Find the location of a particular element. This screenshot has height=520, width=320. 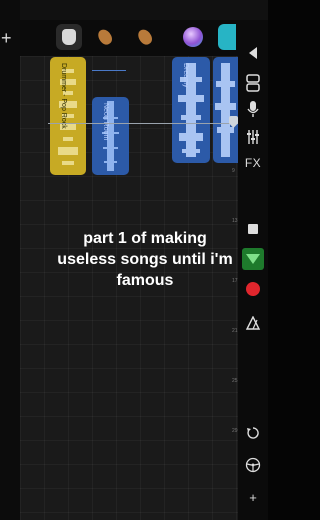

left-gutter: + is located at coordinates (10, 260).